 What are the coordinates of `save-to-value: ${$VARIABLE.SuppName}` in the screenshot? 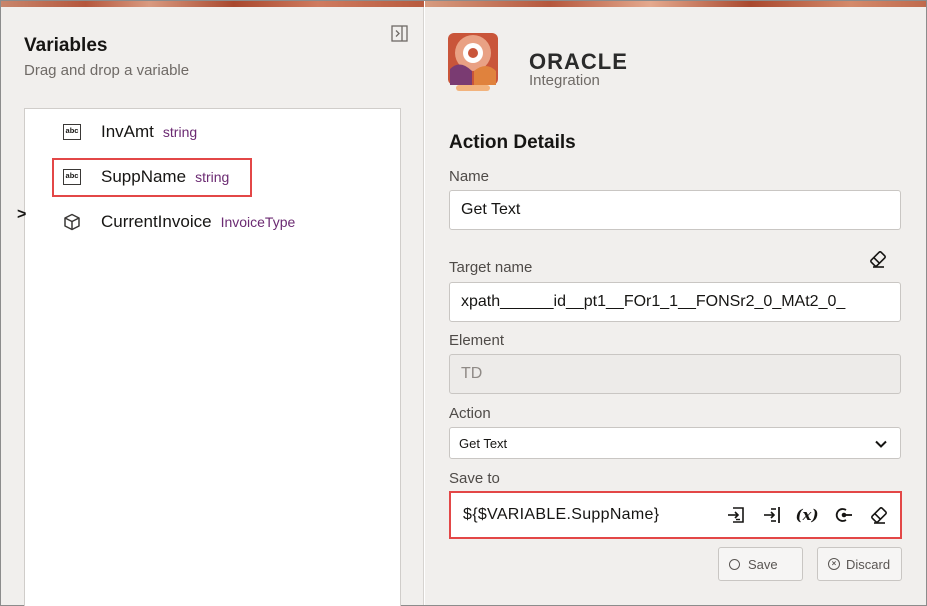 It's located at (561, 514).